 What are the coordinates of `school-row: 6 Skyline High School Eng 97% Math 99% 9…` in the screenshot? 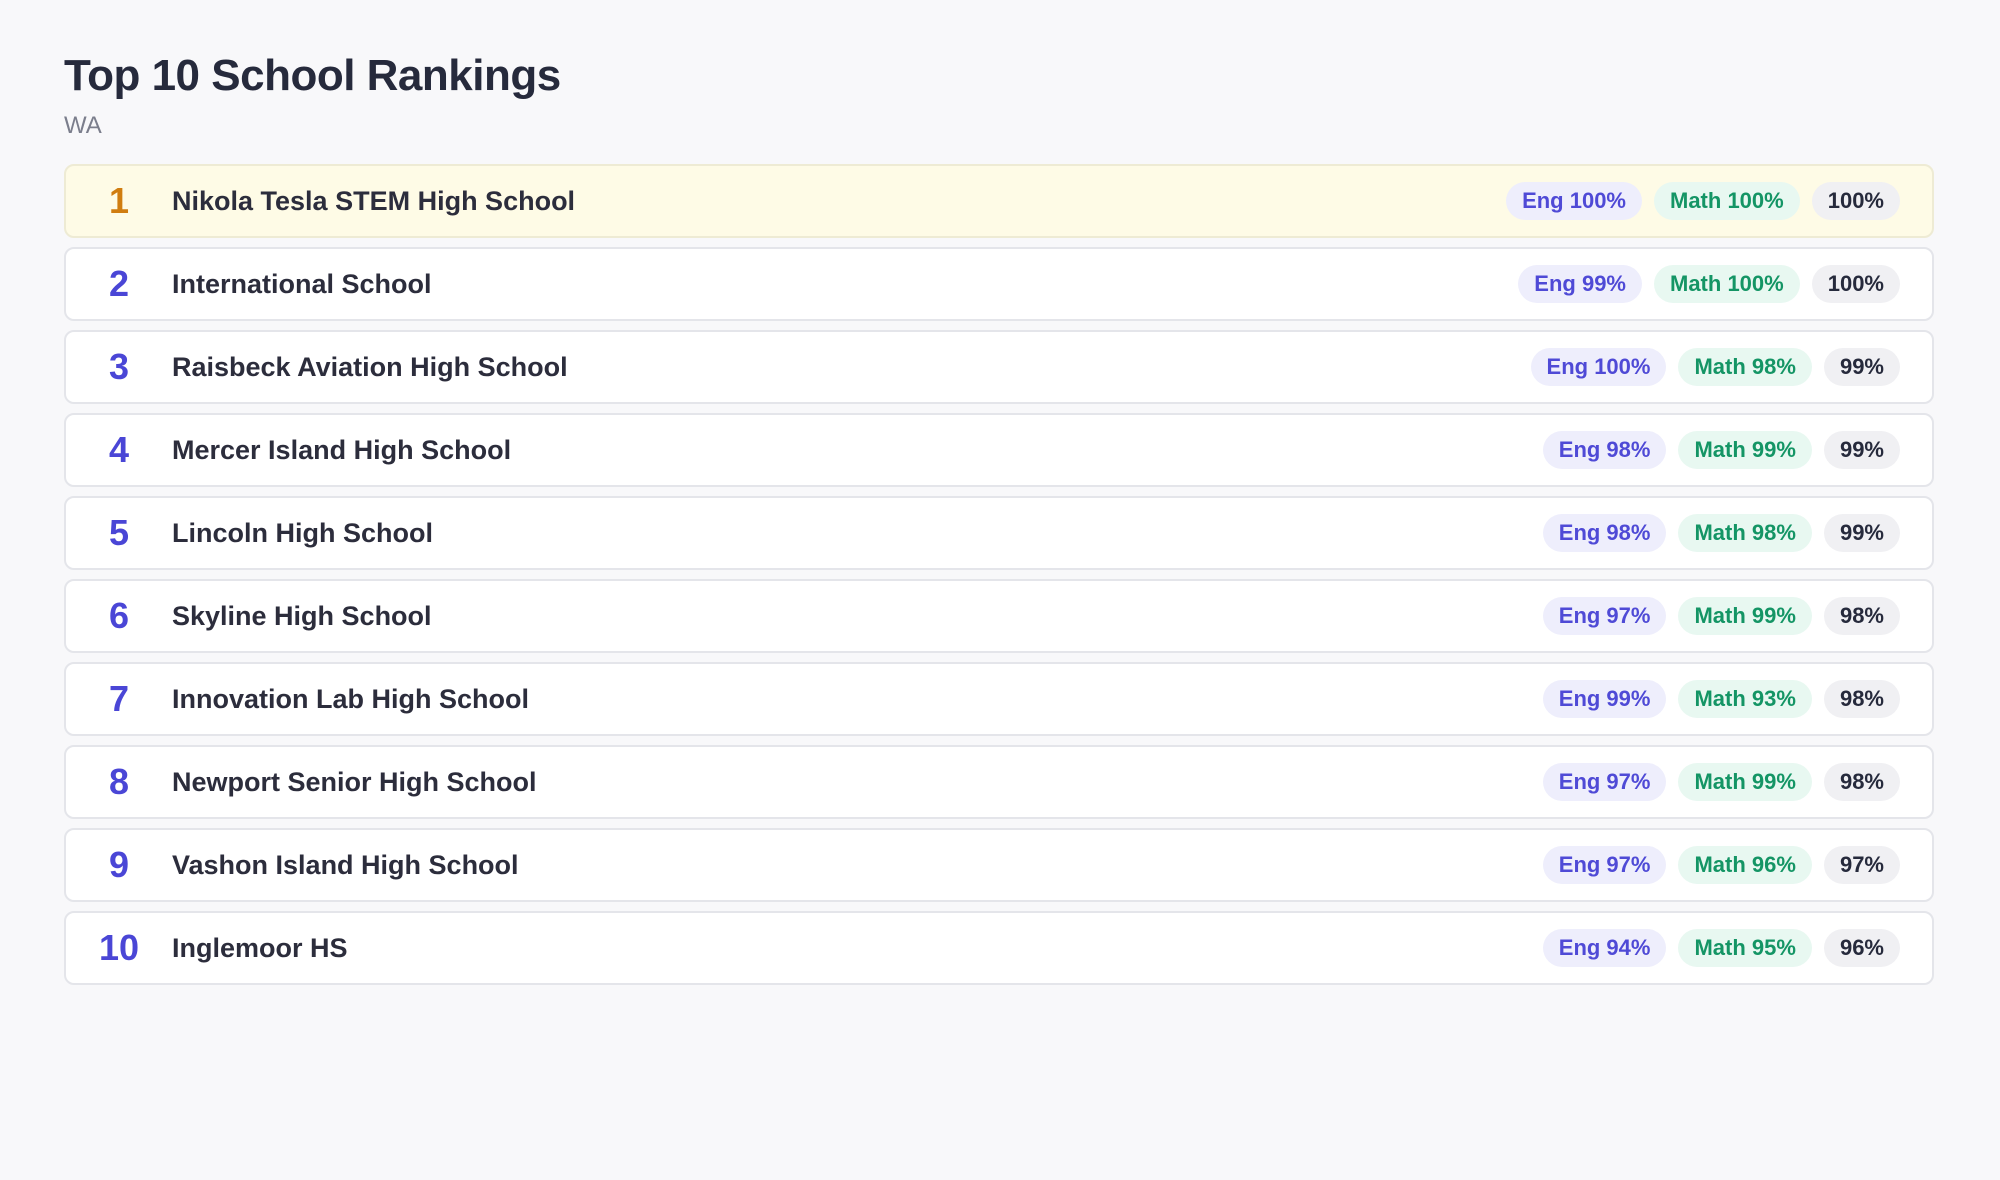 It's located at (999, 616).